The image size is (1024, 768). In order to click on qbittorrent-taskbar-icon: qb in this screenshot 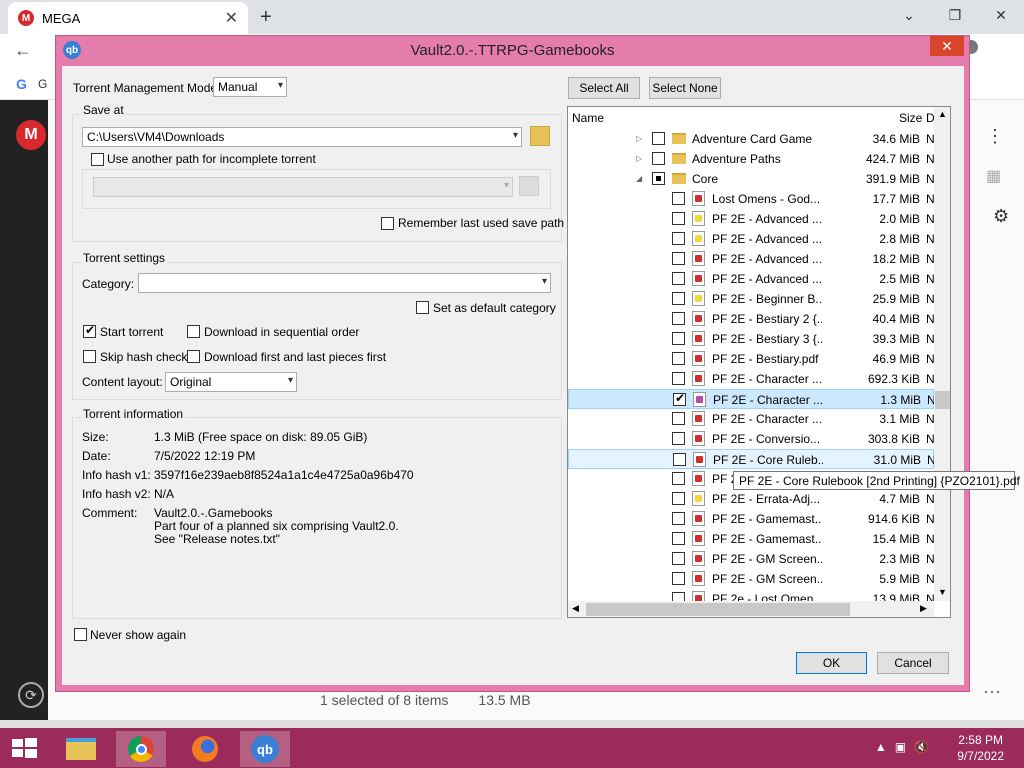, I will do `click(265, 749)`.